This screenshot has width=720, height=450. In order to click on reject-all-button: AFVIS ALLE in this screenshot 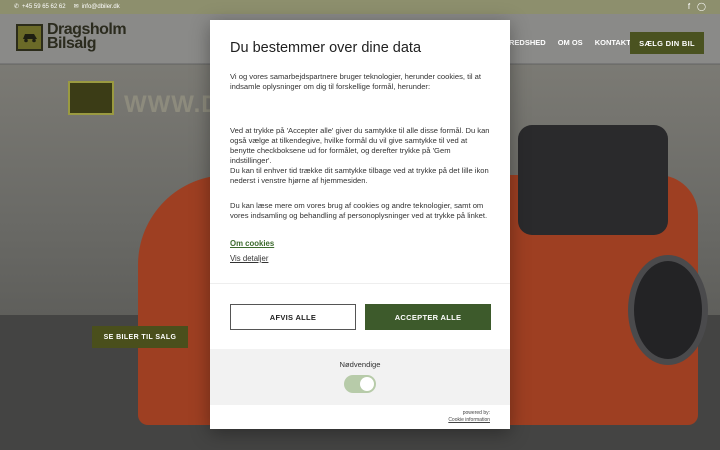, I will do `click(293, 317)`.